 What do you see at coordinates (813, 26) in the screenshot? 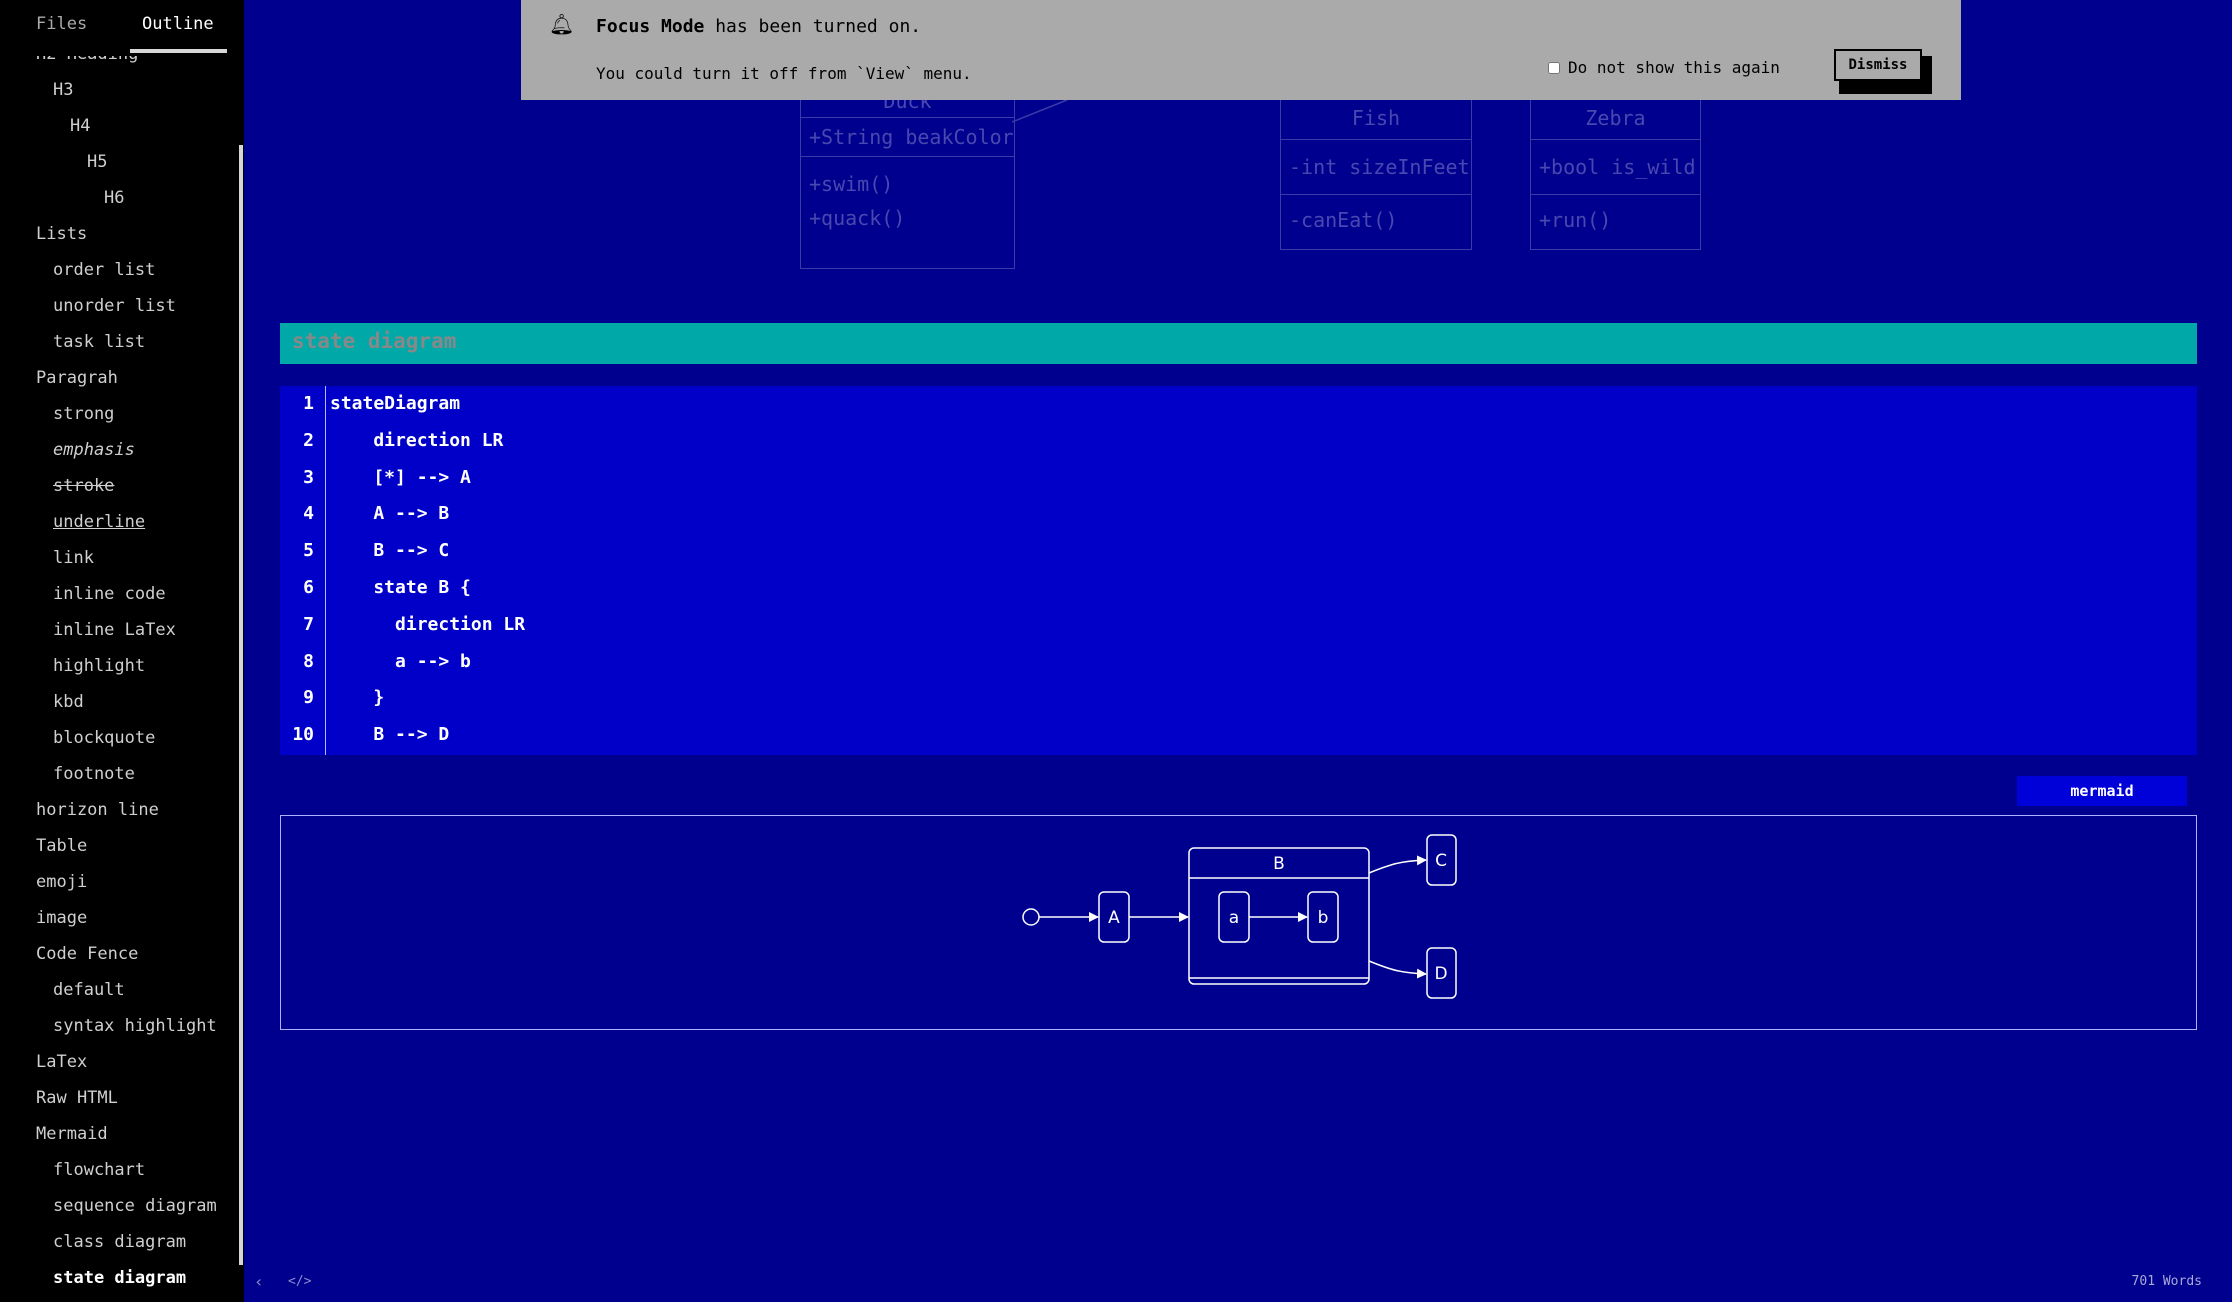
I see `notification-title-rest: has been turned on.` at bounding box center [813, 26].